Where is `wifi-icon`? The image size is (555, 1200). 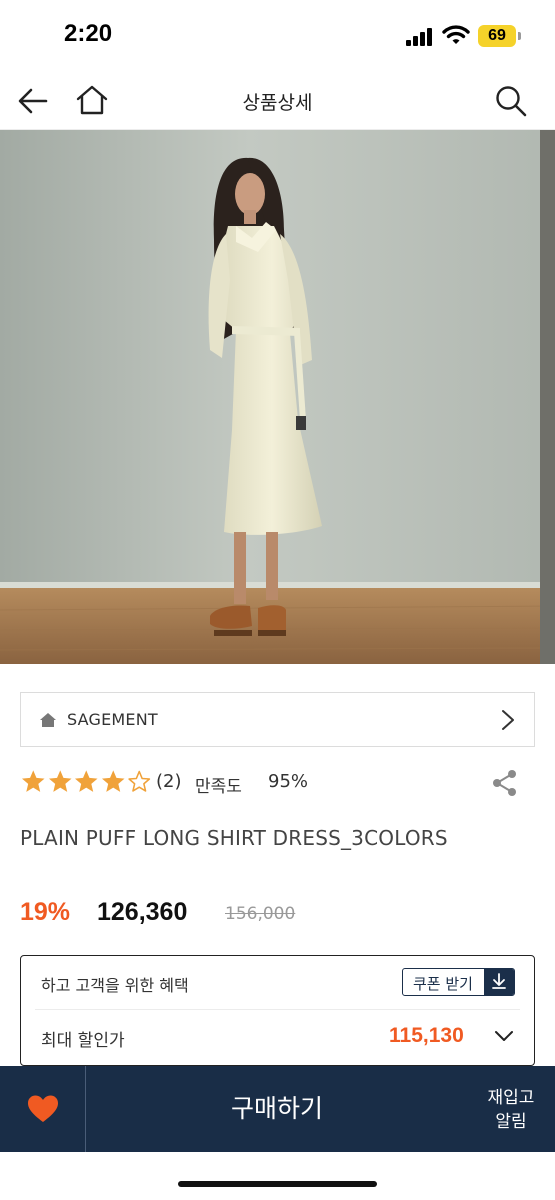 wifi-icon is located at coordinates (456, 34).